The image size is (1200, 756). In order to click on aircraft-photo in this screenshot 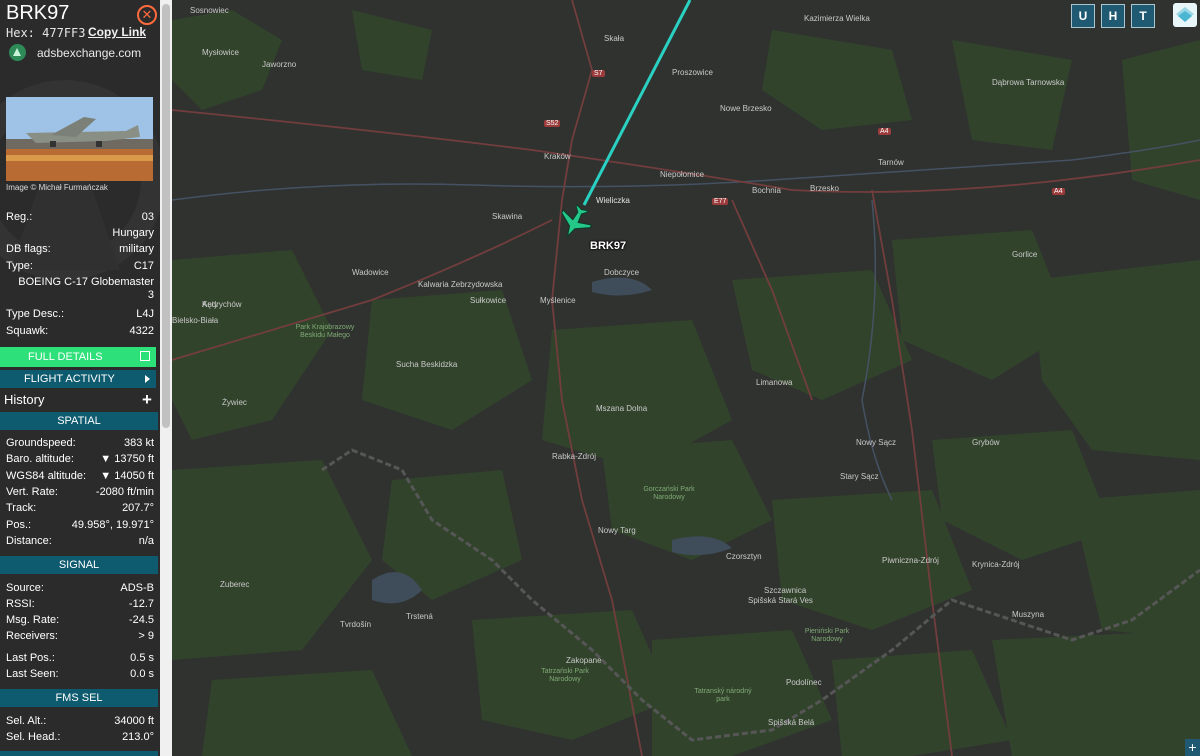, I will do `click(79, 139)`.